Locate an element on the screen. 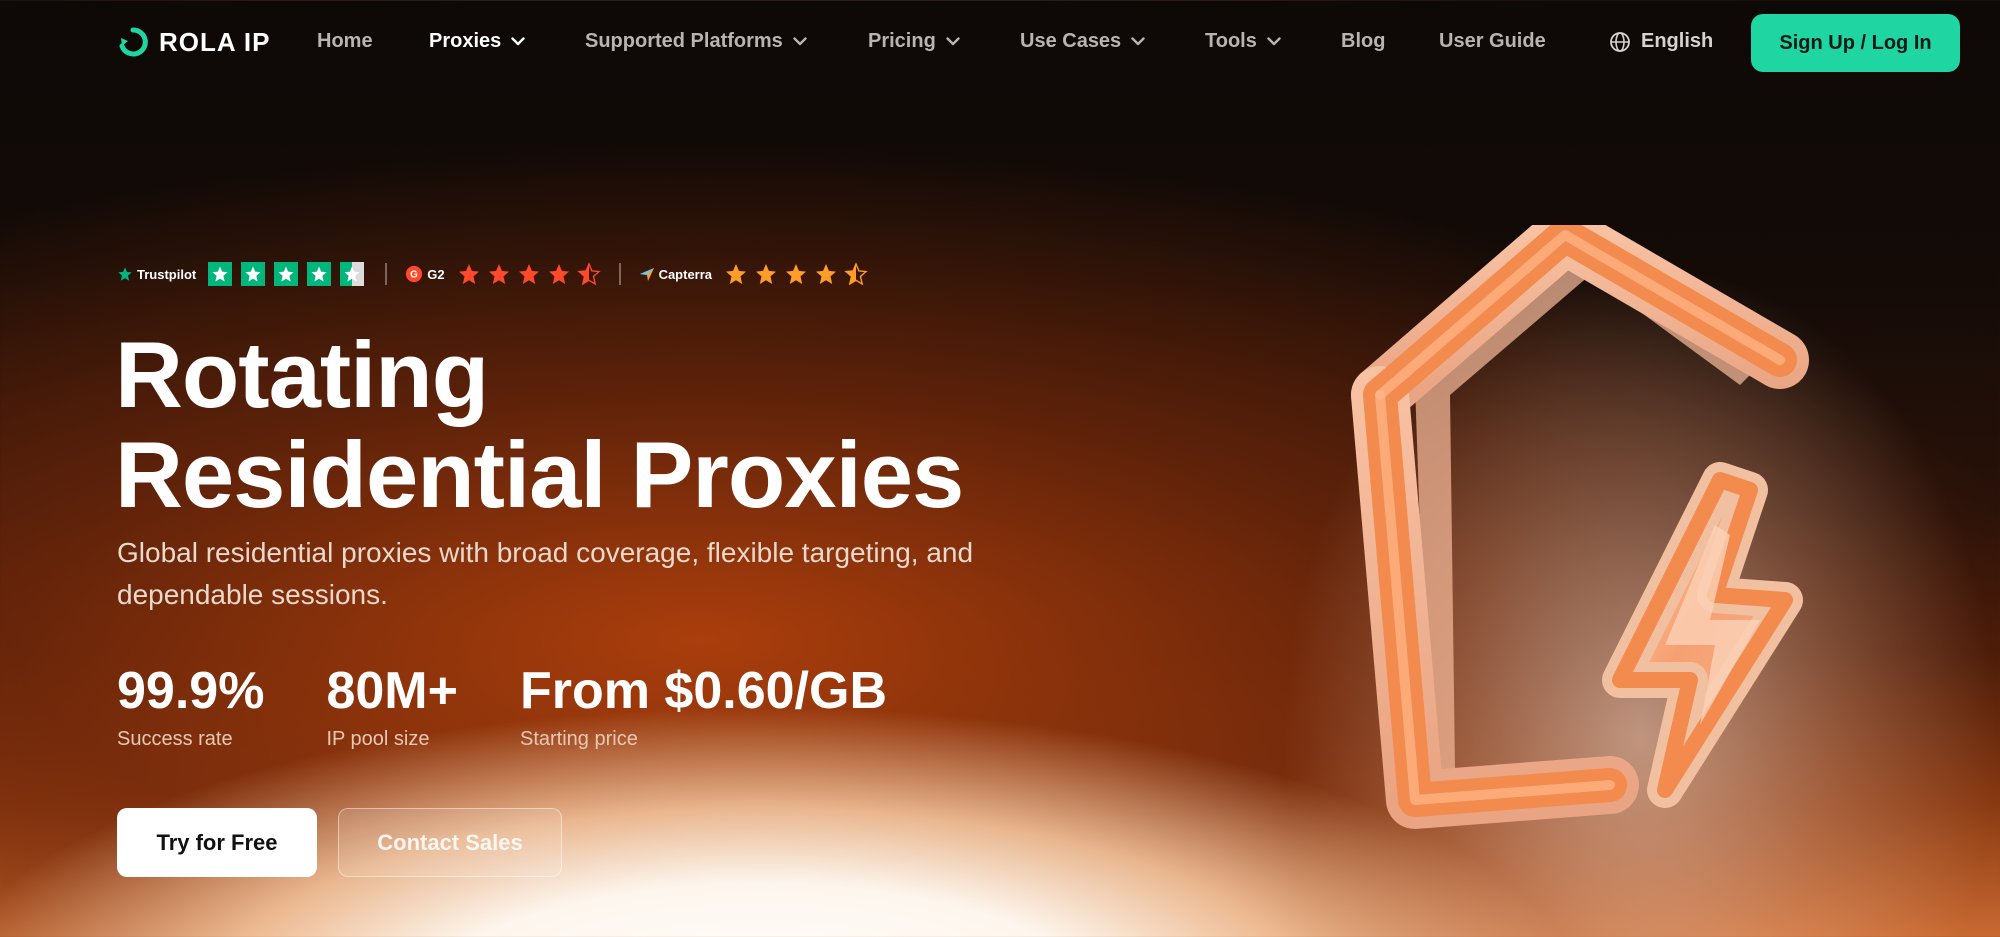  hero-title-line-2: Residential Proxies is located at coordinates (539, 474).